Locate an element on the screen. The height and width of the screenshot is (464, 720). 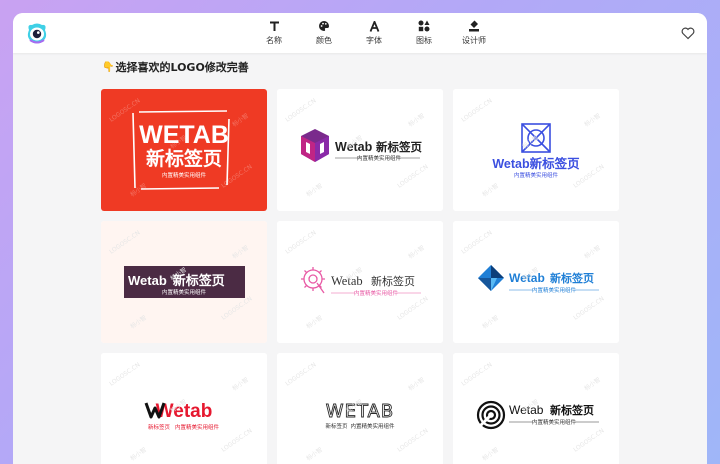
nav-item-color: 颜色 is located at coordinates (324, 32).